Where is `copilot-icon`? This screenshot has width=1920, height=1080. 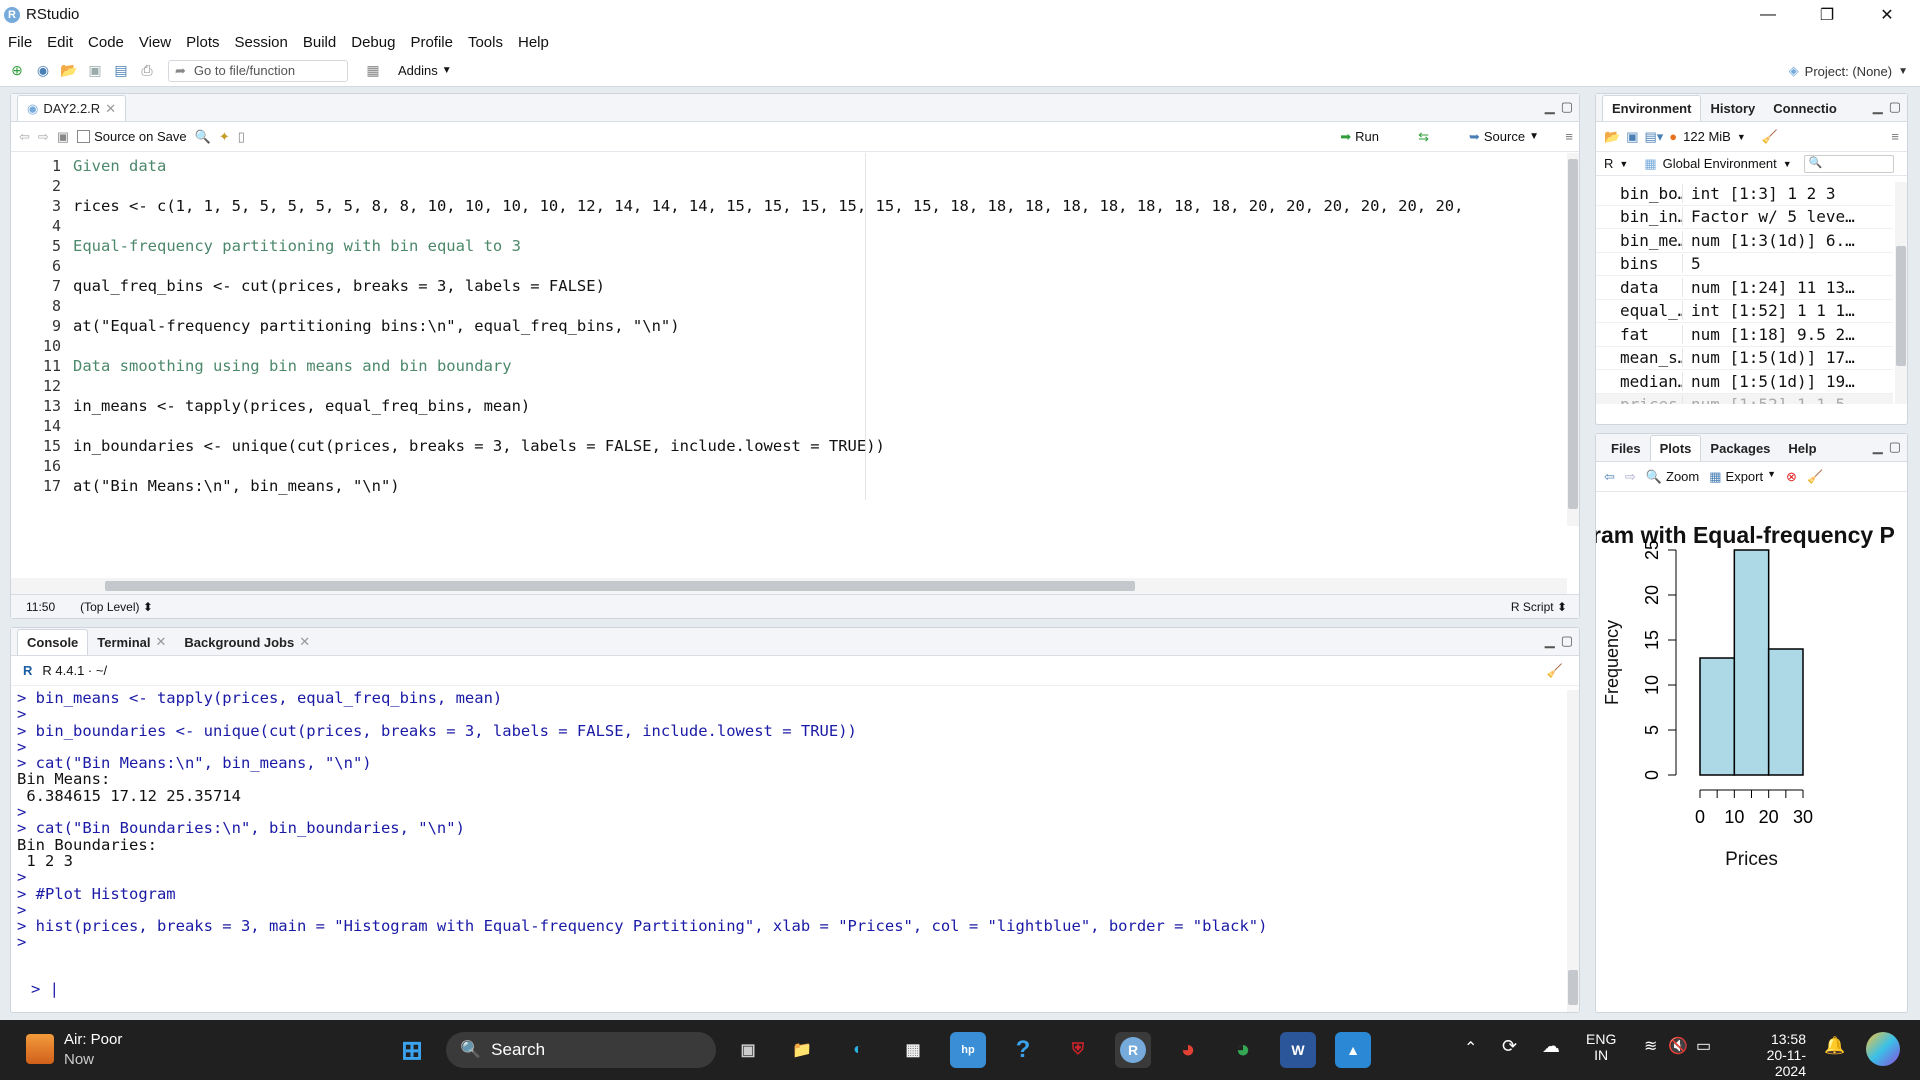 copilot-icon is located at coordinates (1883, 1049).